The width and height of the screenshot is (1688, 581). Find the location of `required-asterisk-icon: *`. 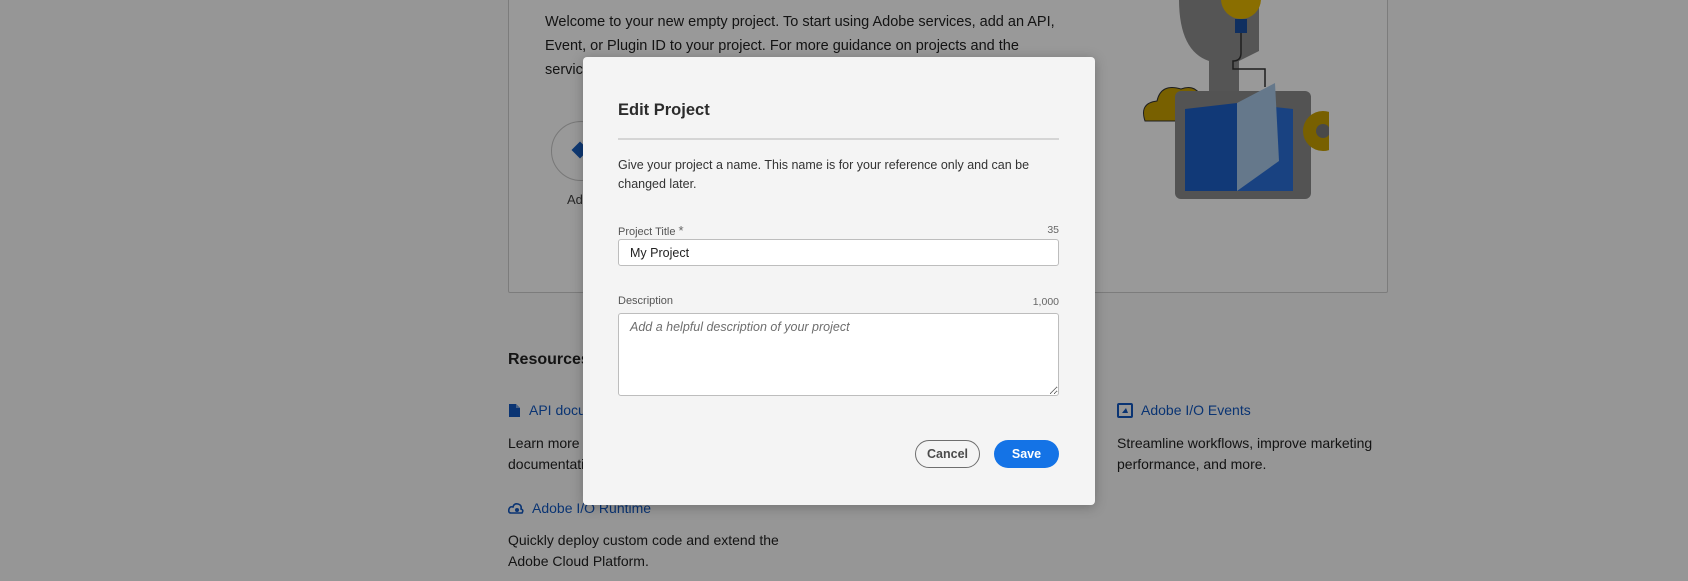

required-asterisk-icon: * is located at coordinates (681, 230).